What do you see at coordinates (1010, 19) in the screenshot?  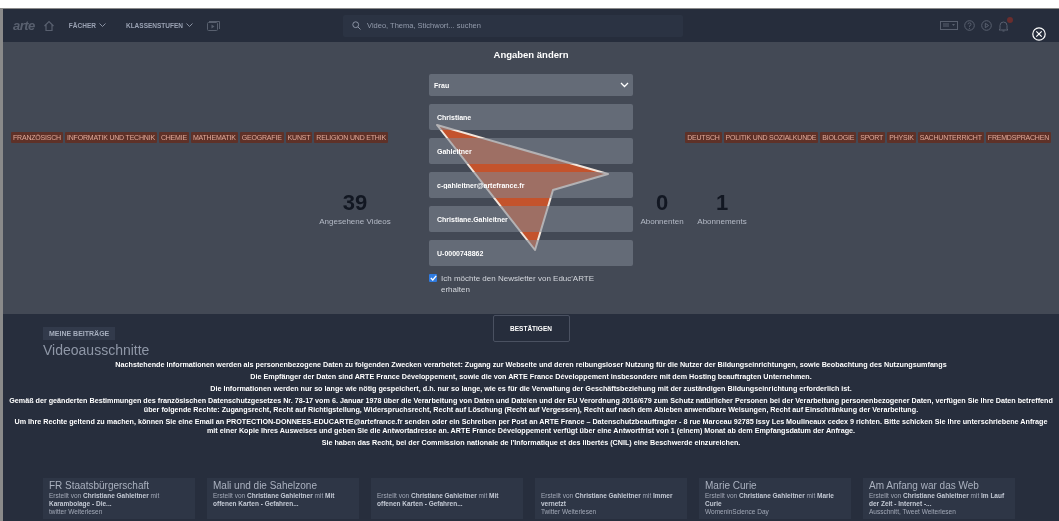 I see `notification-badge` at bounding box center [1010, 19].